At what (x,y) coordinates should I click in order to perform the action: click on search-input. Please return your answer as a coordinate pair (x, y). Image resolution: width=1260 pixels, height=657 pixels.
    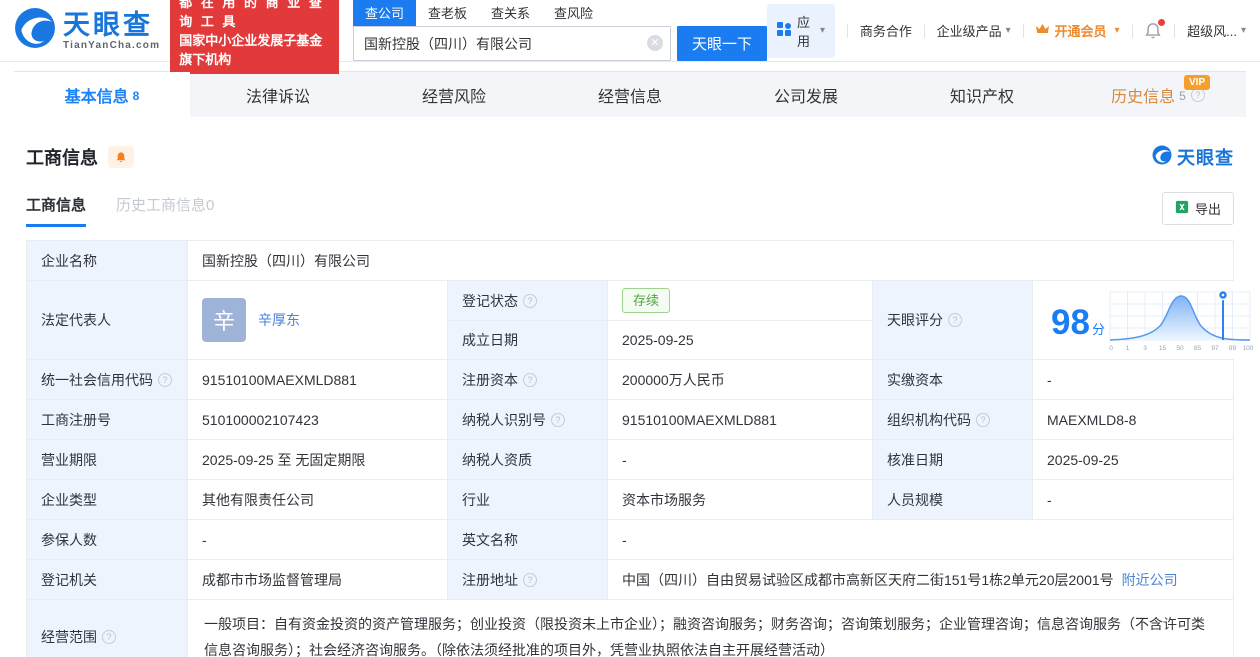
    Looking at the image, I should click on (511, 43).